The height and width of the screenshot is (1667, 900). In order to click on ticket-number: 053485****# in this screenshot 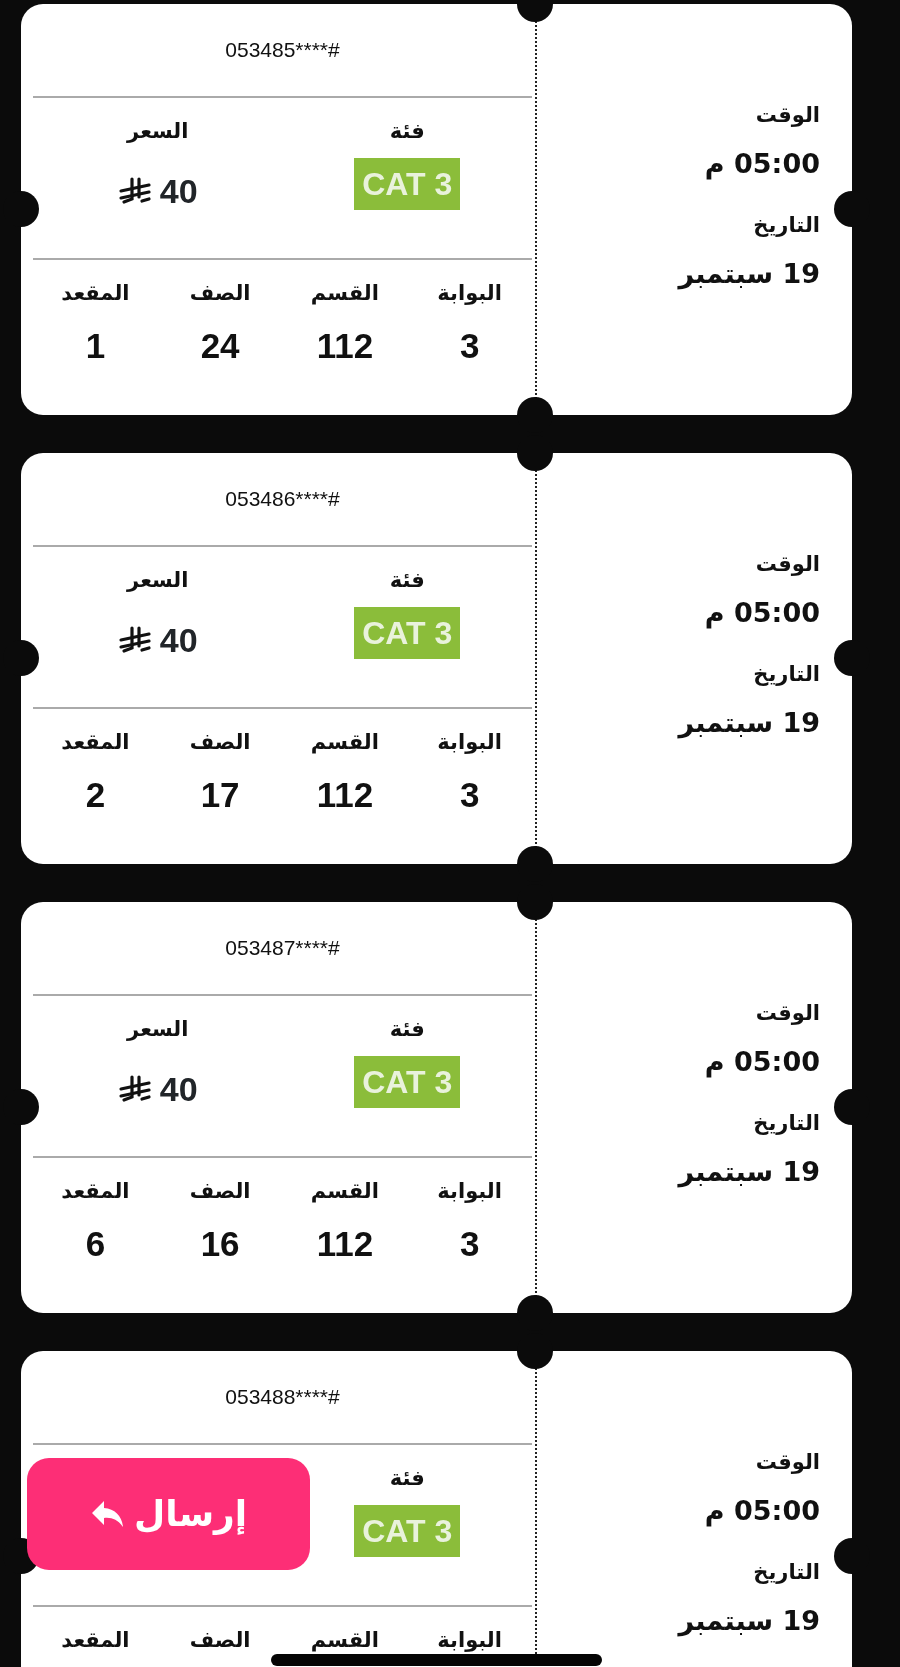, I will do `click(282, 50)`.